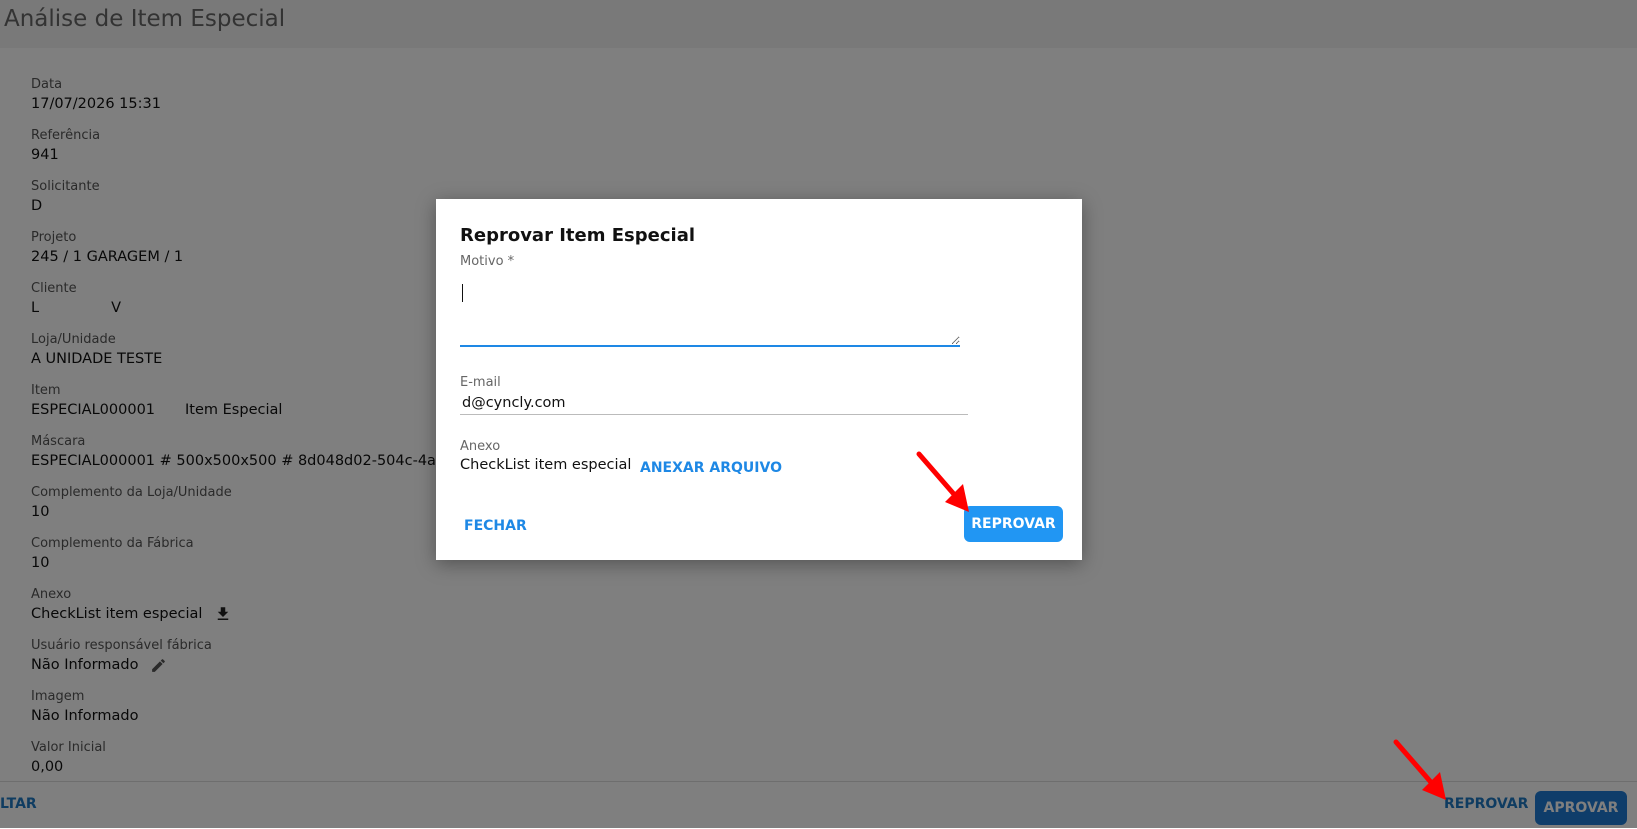  Describe the element at coordinates (480, 382) in the screenshot. I see `email-label: E-mail` at that location.